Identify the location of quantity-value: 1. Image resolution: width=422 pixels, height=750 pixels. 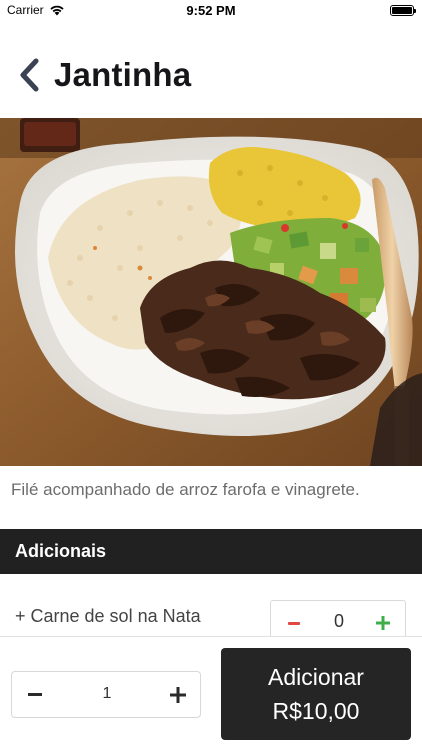
(107, 693).